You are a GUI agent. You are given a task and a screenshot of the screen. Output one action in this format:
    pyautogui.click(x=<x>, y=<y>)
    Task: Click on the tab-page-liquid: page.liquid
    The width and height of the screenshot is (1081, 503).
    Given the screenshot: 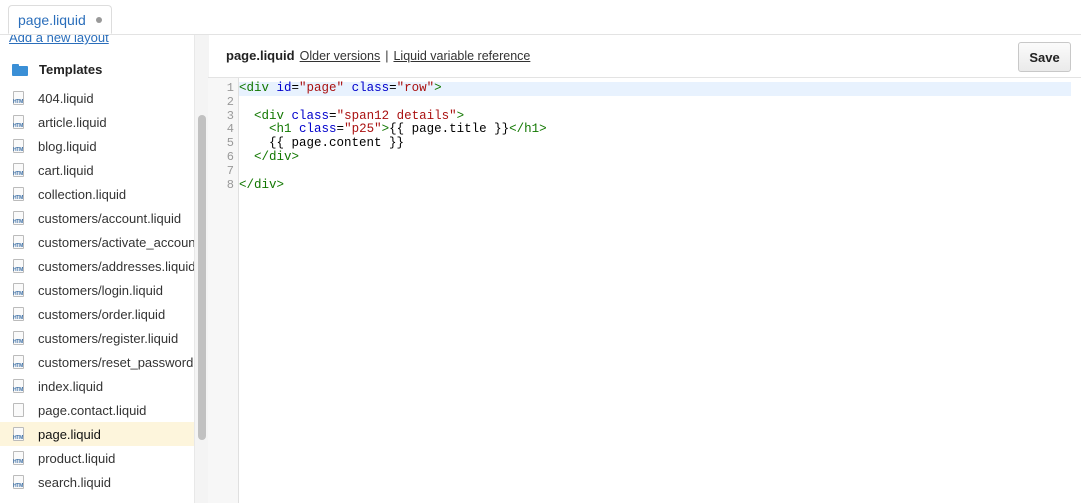 What is the action you would take?
    pyautogui.click(x=60, y=19)
    